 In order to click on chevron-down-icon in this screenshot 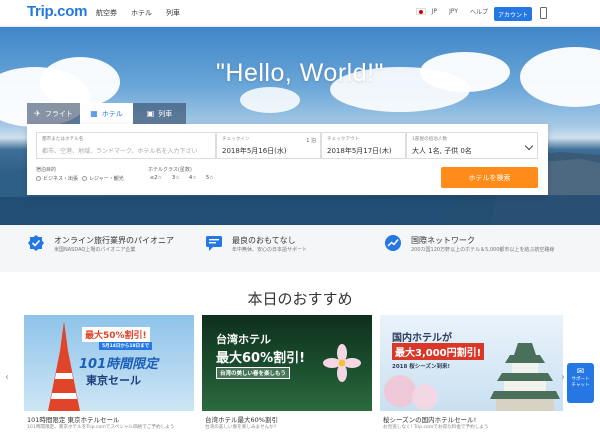, I will do `click(529, 146)`.